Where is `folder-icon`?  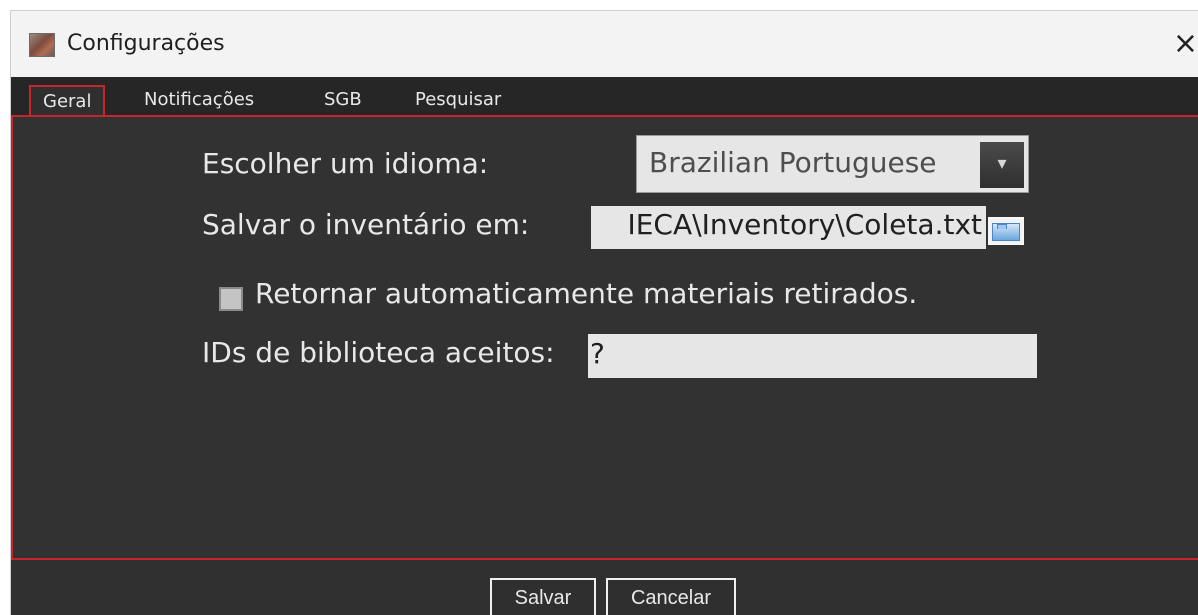
folder-icon is located at coordinates (1006, 232).